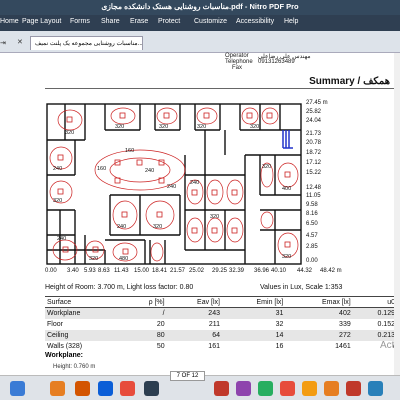 This screenshot has height=400, width=400. What do you see at coordinates (187, 376) in the screenshot?
I see `page-indicator: 7 OF 12` at bounding box center [187, 376].